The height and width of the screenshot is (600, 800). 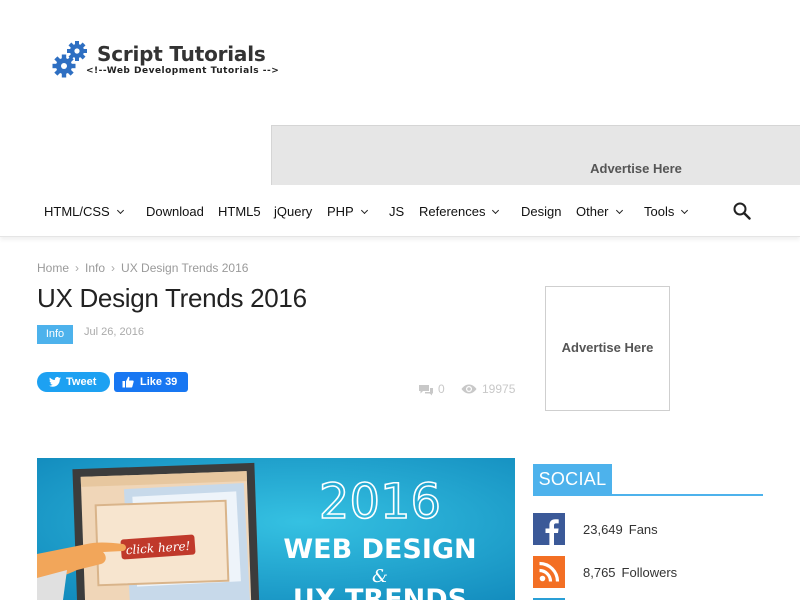 What do you see at coordinates (183, 71) in the screenshot?
I see `site-tagline: <!--Web Development Tutorials -->` at bounding box center [183, 71].